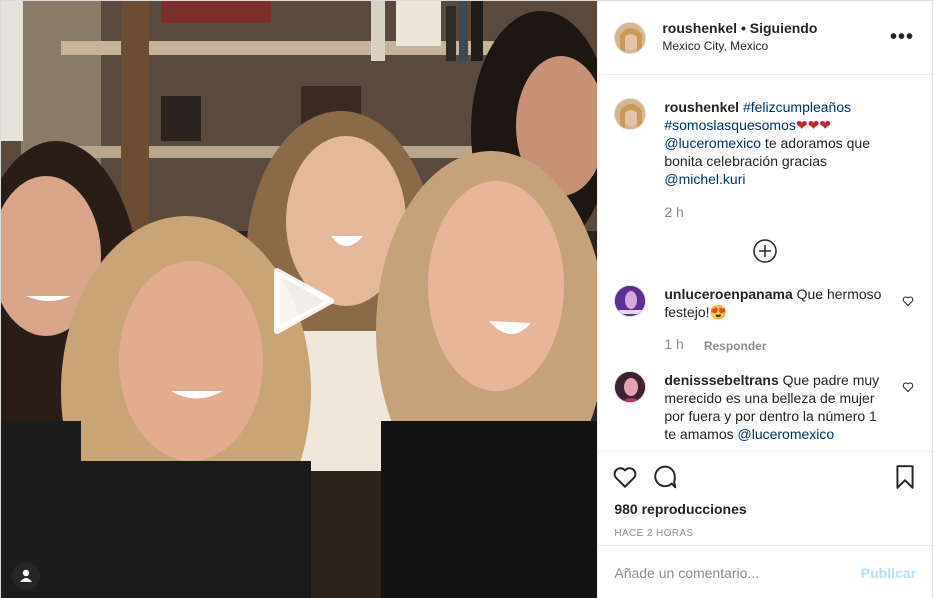 Image resolution: width=933 pixels, height=598 pixels. What do you see at coordinates (773, 212) in the screenshot?
I see `caption-meta: 2 h` at bounding box center [773, 212].